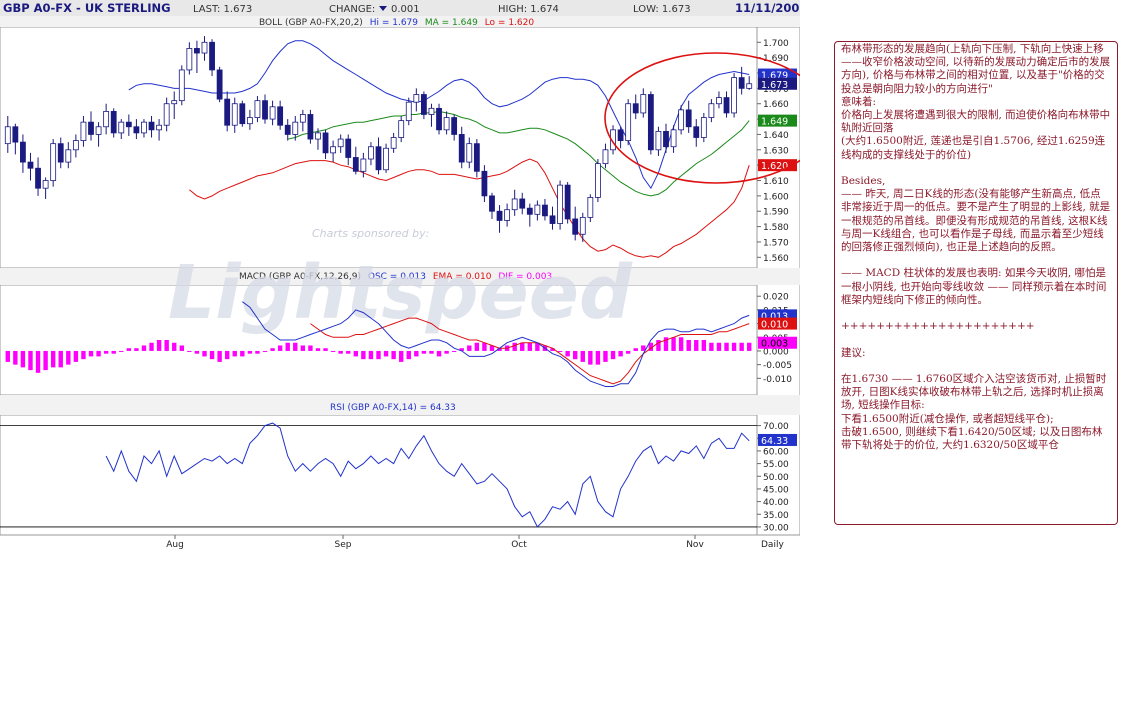  What do you see at coordinates (776, 516) in the screenshot?
I see `rsi-axis-tick-label: 35.00` at bounding box center [776, 516].